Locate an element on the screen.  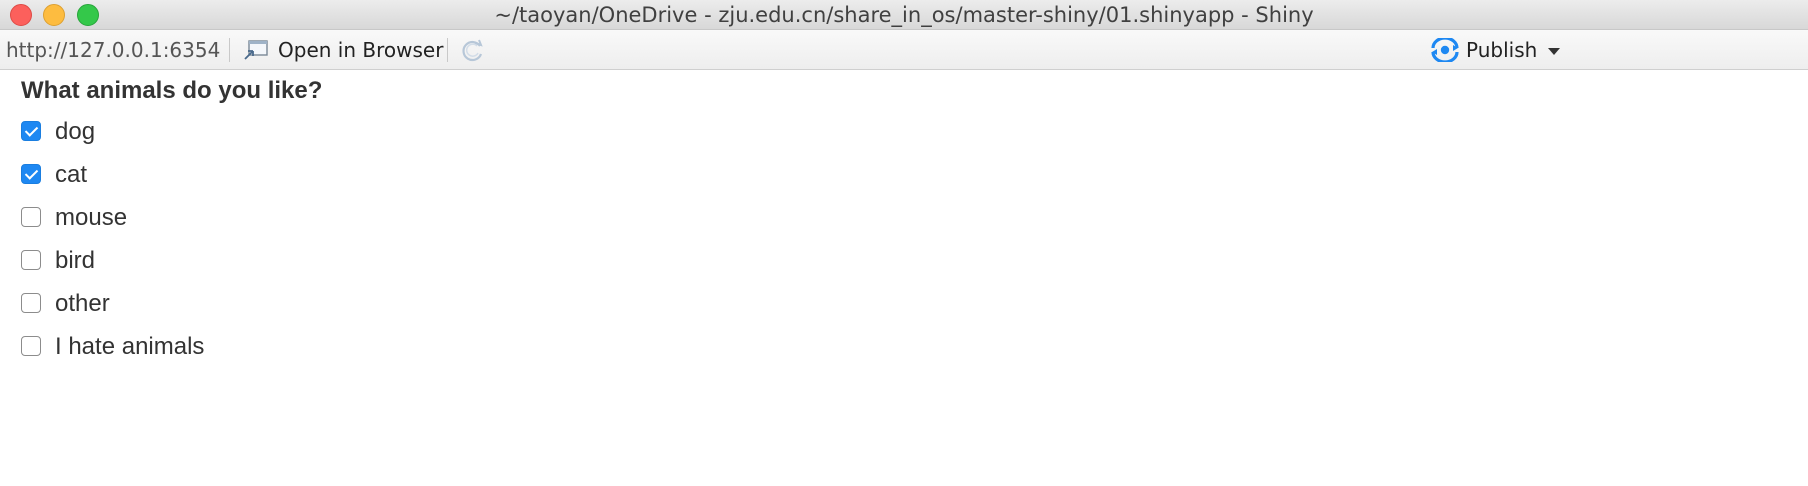
checkbox-label: cat is located at coordinates (71, 174).